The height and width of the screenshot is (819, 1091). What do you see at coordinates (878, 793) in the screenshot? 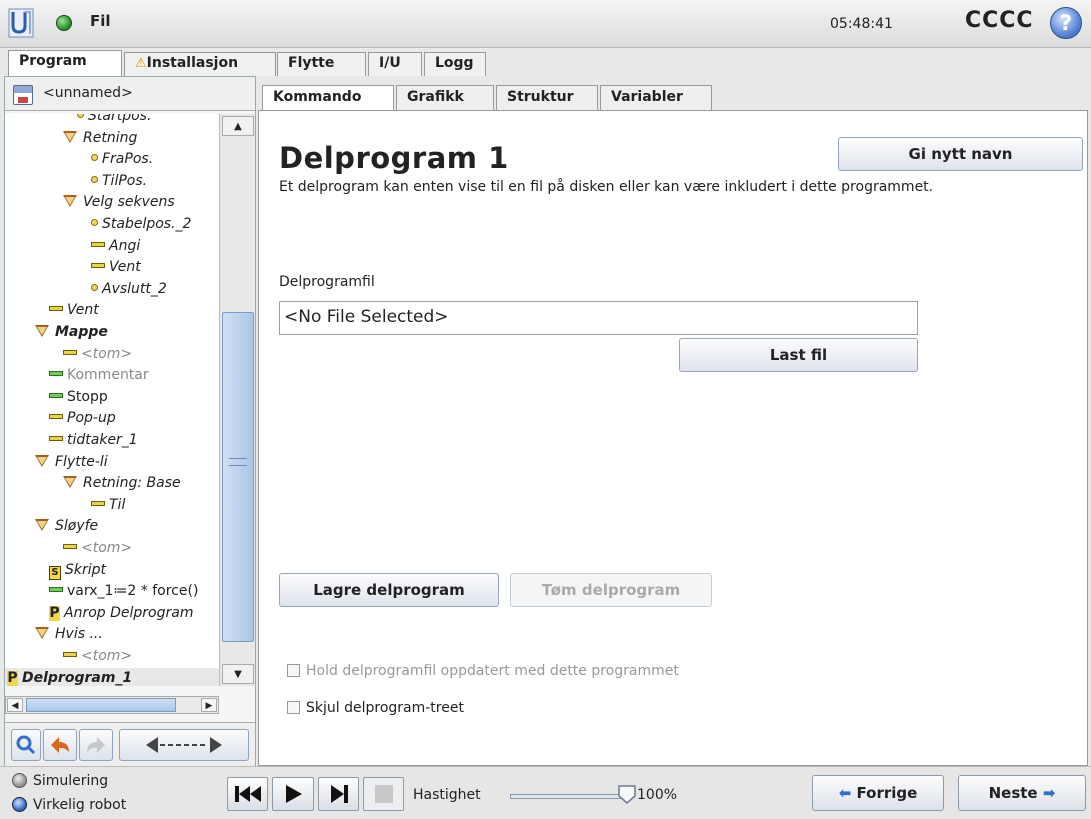
I see `previous-button: ⬅ Forrige` at bounding box center [878, 793].